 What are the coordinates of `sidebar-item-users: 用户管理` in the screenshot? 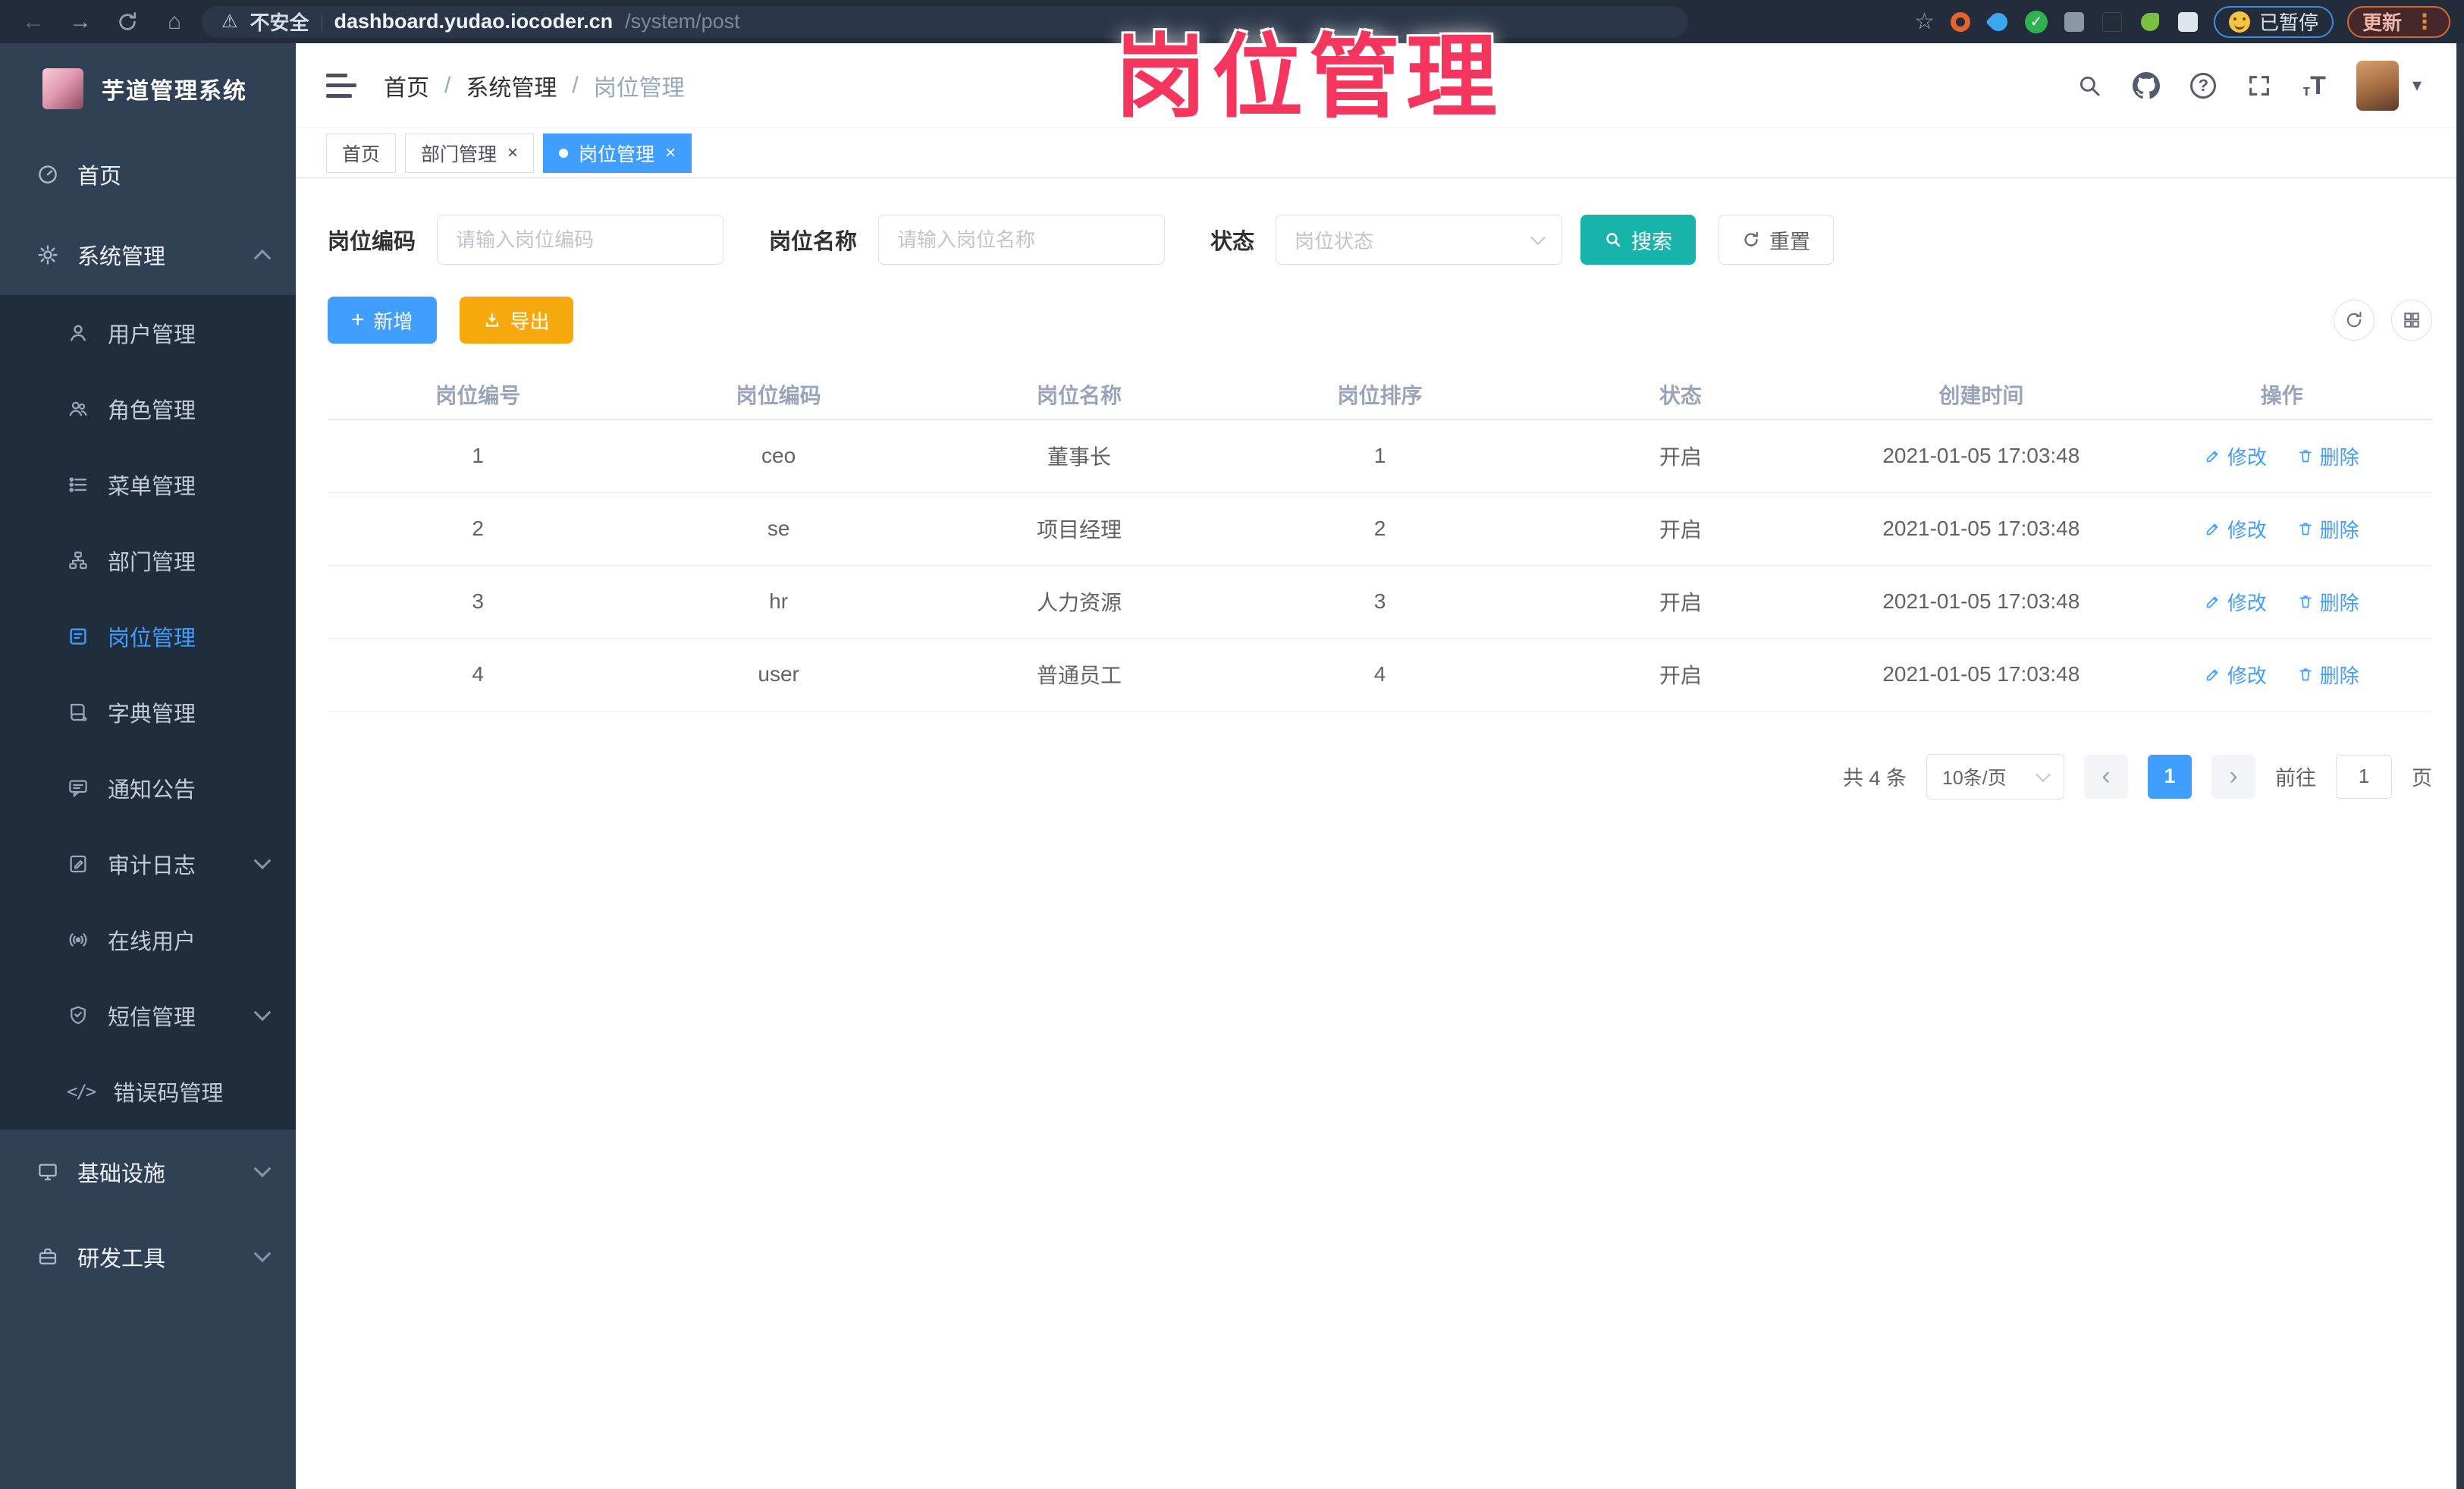 It's located at (148, 333).